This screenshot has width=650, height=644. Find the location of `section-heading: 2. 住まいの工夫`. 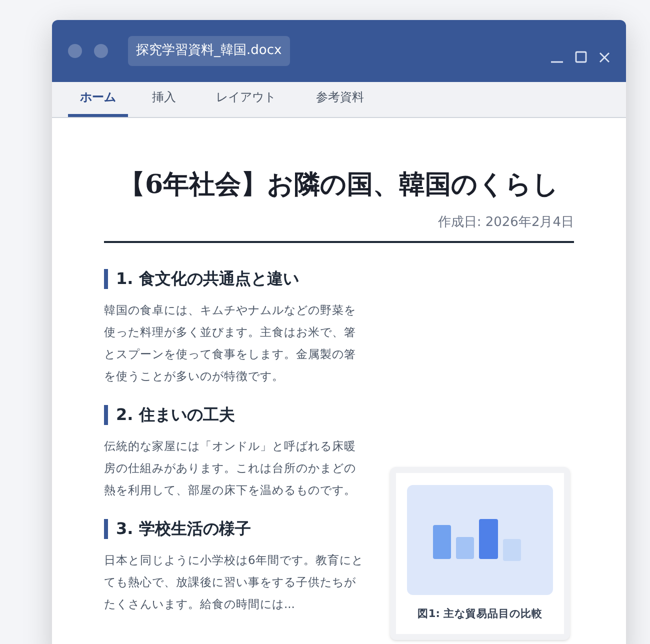

section-heading: 2. 住まいの工夫 is located at coordinates (175, 415).